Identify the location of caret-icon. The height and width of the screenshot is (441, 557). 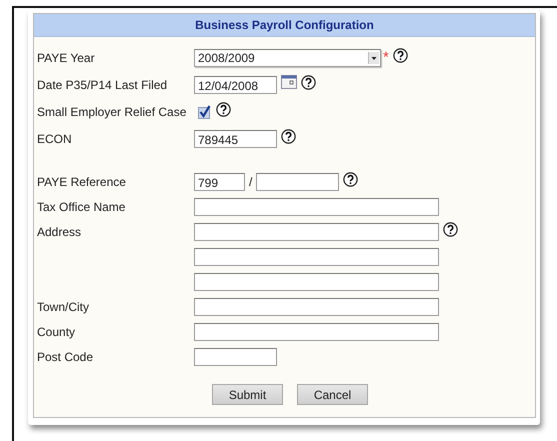
(373, 58).